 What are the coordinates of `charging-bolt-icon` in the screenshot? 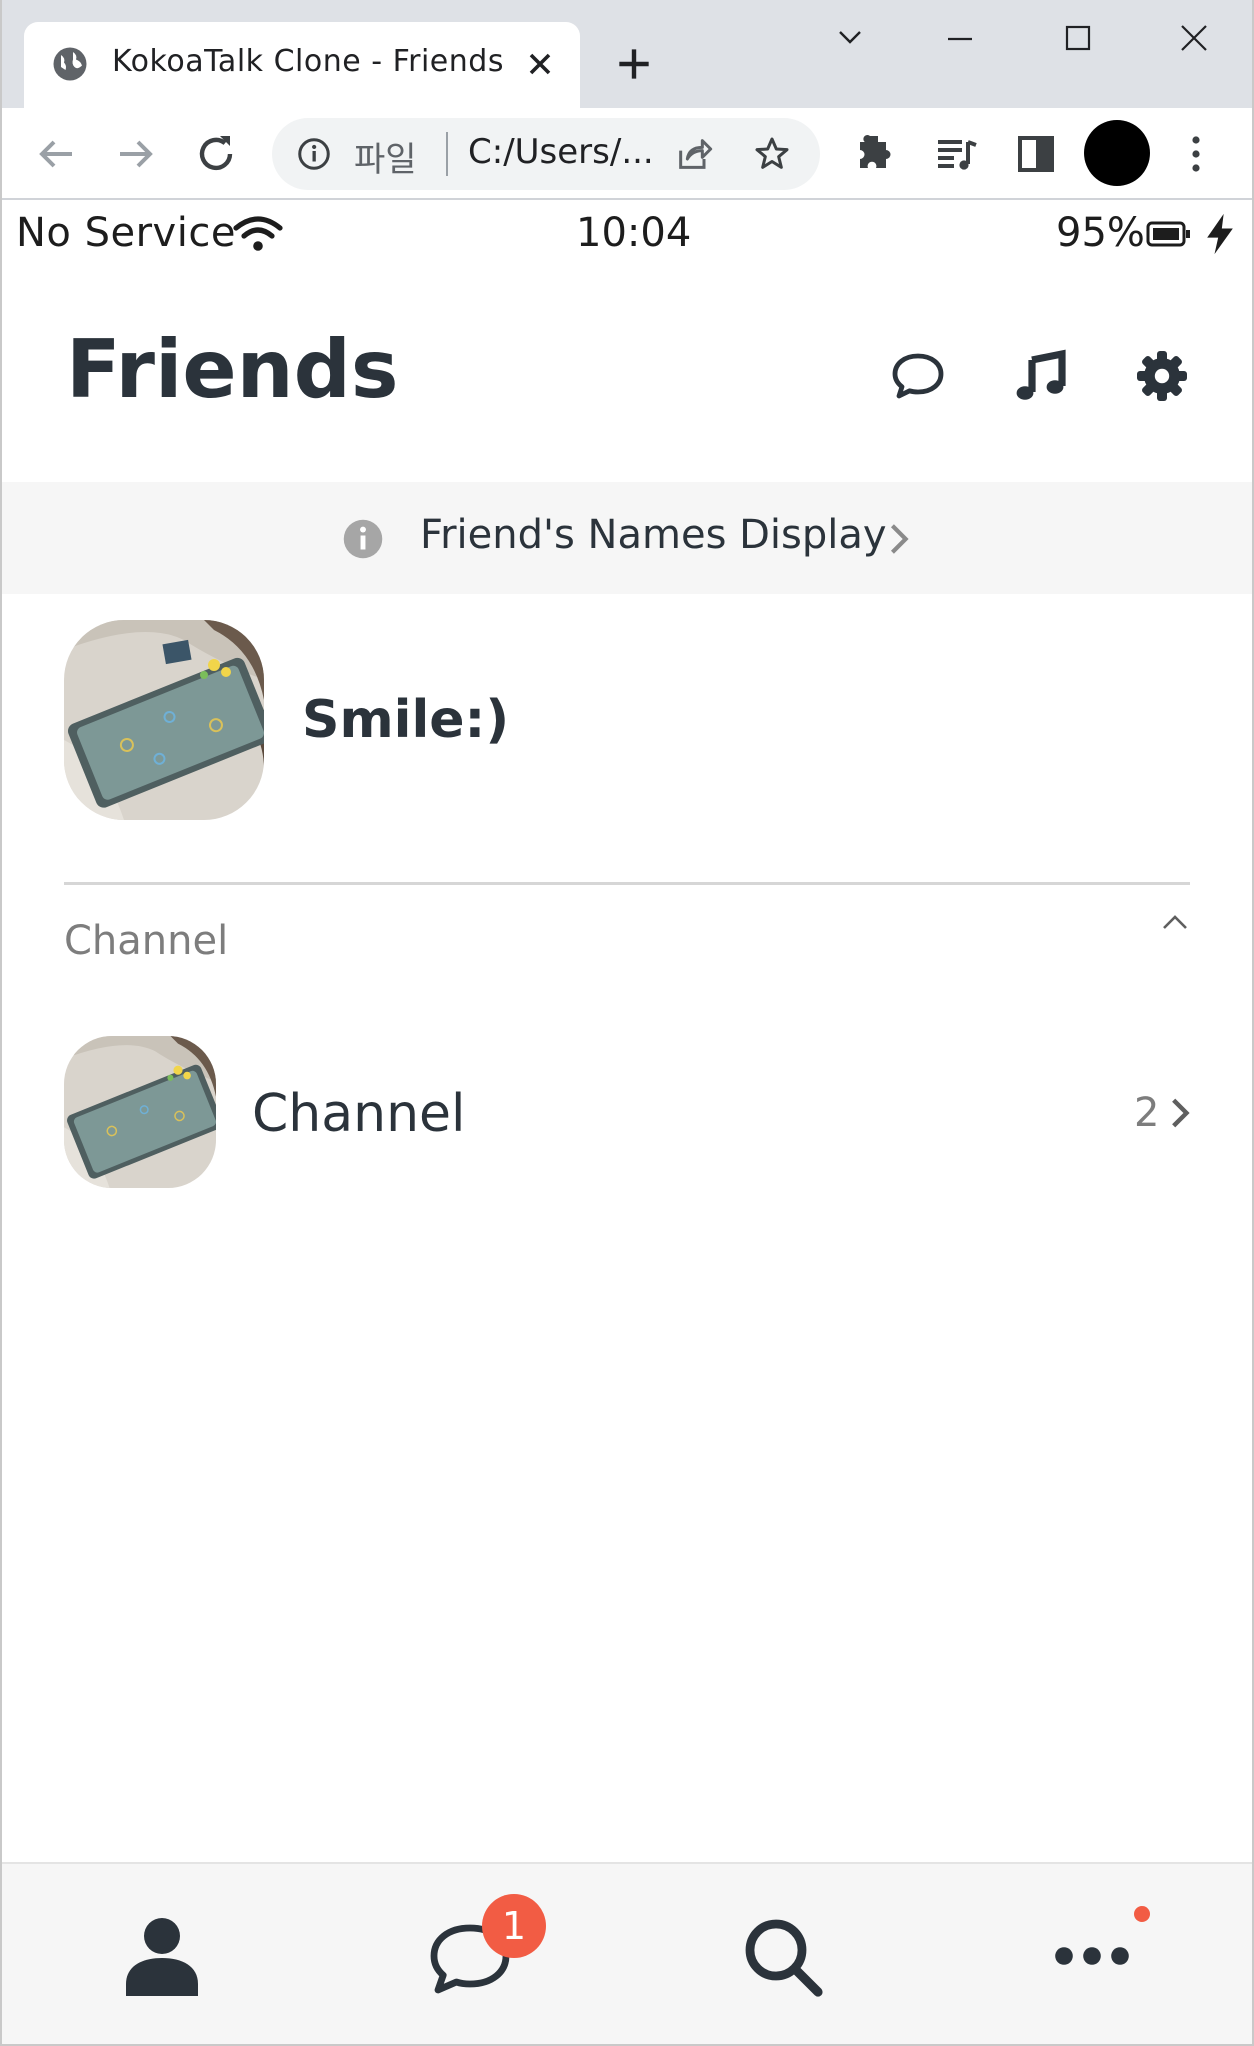 It's located at (1220, 234).